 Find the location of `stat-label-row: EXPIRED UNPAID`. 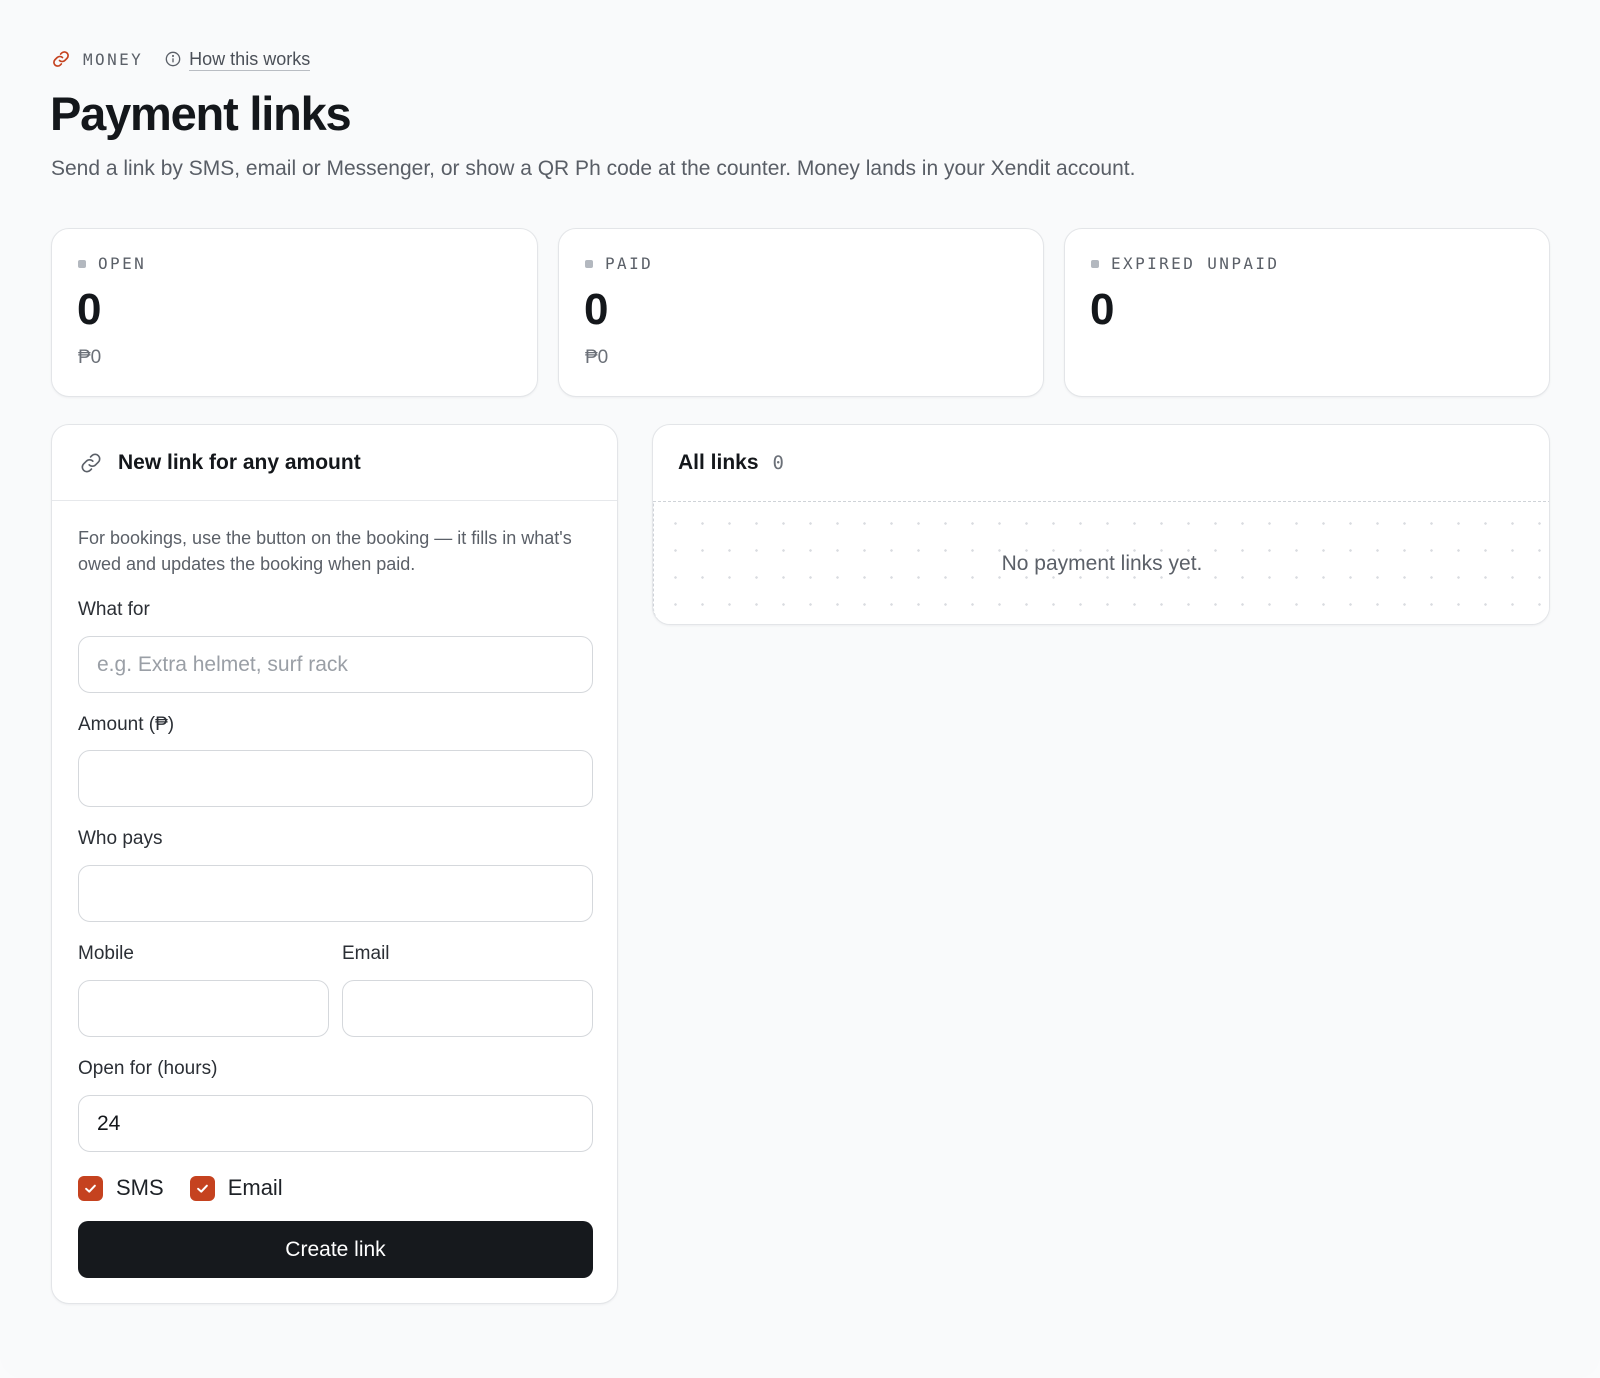

stat-label-row: EXPIRED UNPAID is located at coordinates (1185, 263).